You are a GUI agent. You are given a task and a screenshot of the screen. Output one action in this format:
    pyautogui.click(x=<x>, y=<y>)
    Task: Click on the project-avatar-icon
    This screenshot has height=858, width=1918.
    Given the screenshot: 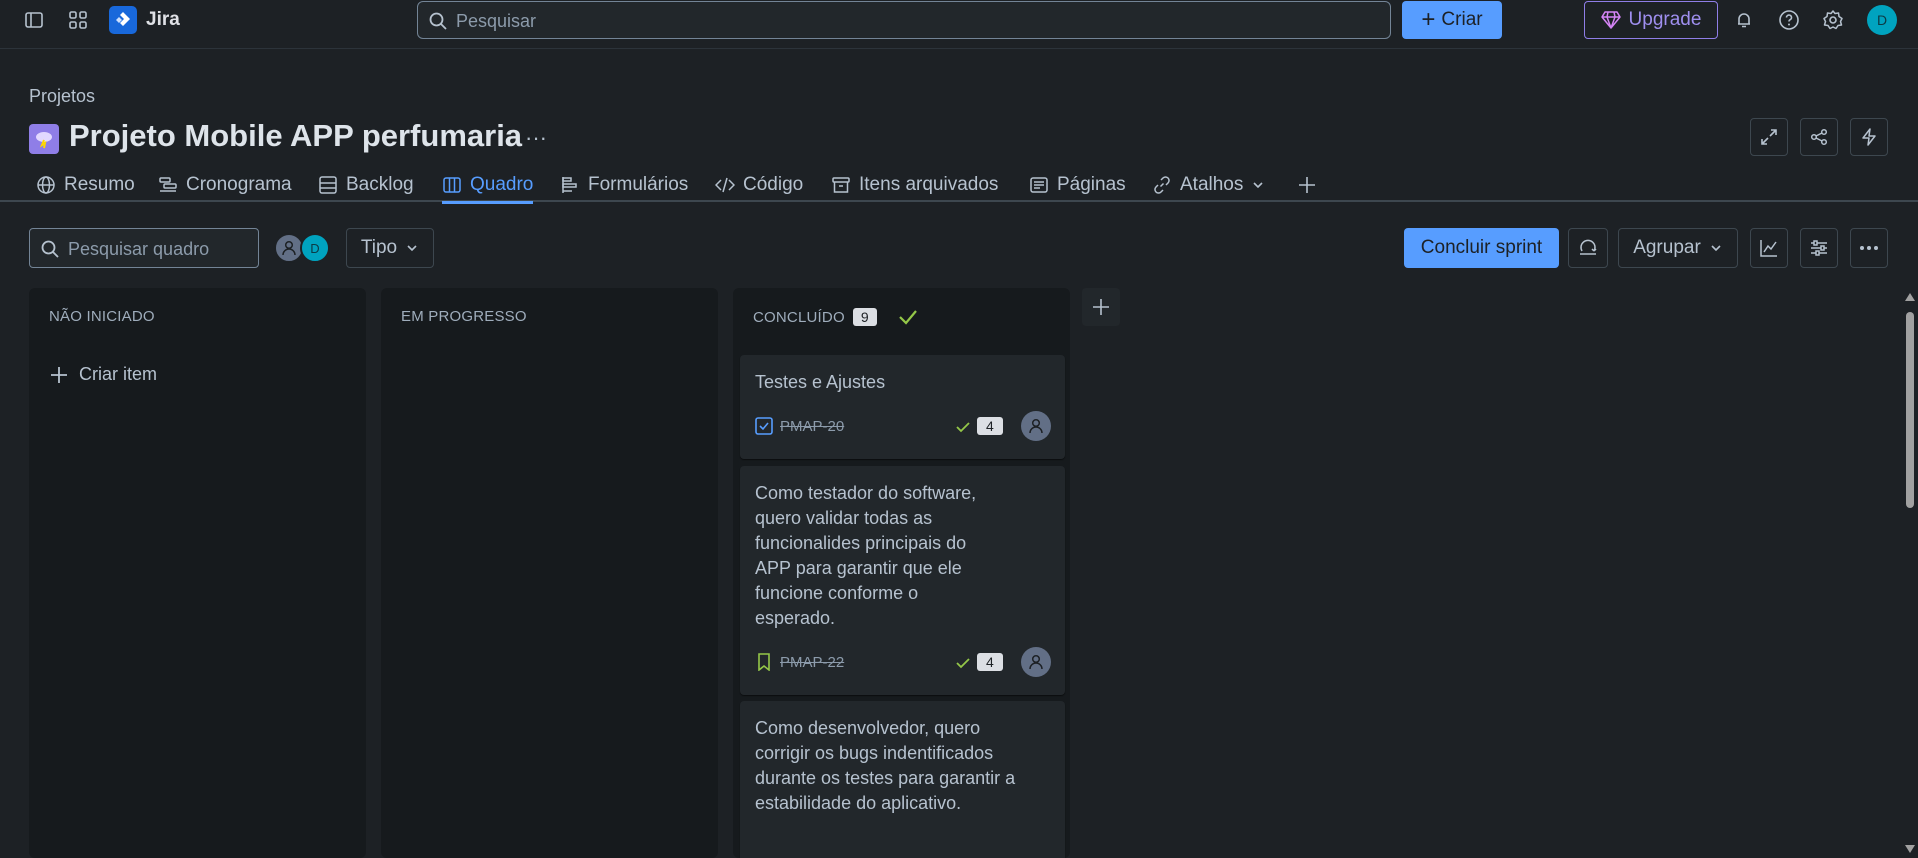 What is the action you would take?
    pyautogui.click(x=44, y=139)
    